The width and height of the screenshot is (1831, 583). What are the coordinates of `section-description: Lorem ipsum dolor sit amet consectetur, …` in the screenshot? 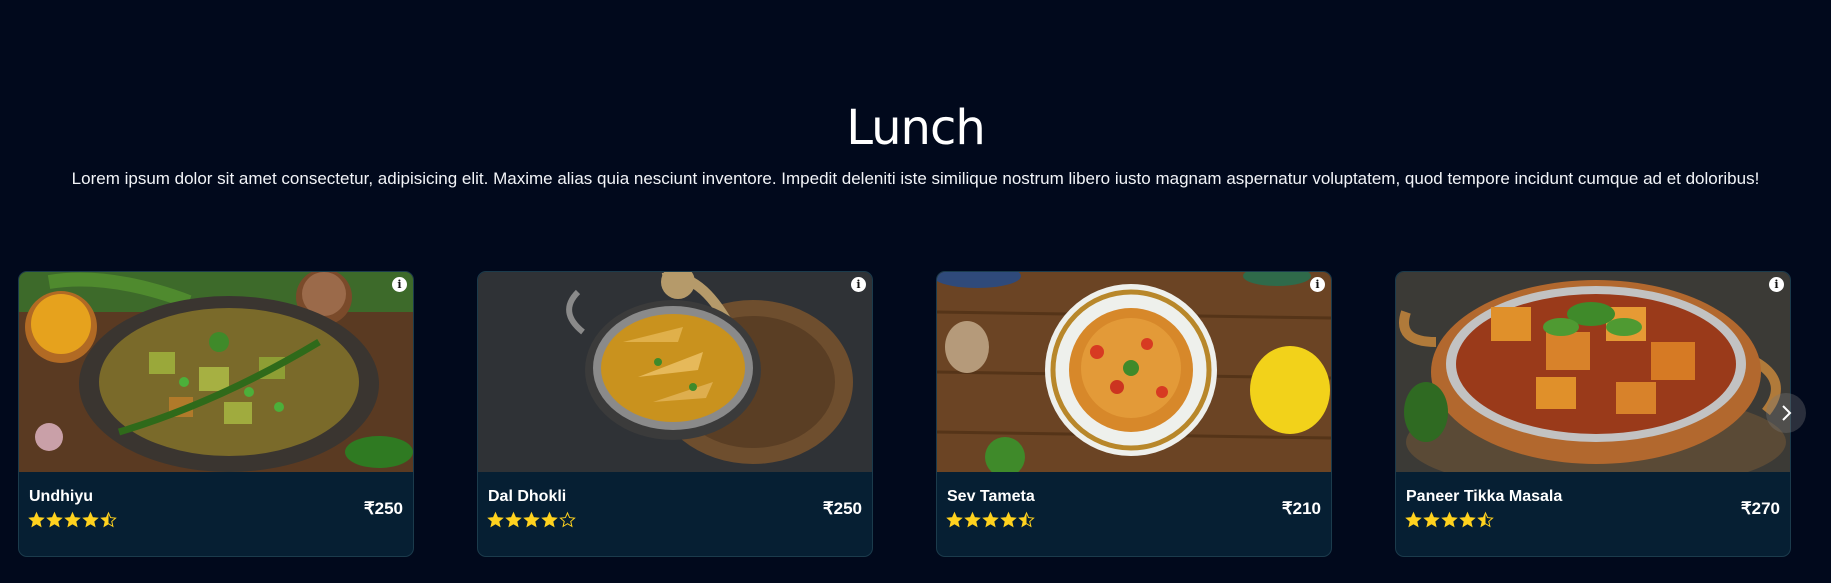 It's located at (915, 178).